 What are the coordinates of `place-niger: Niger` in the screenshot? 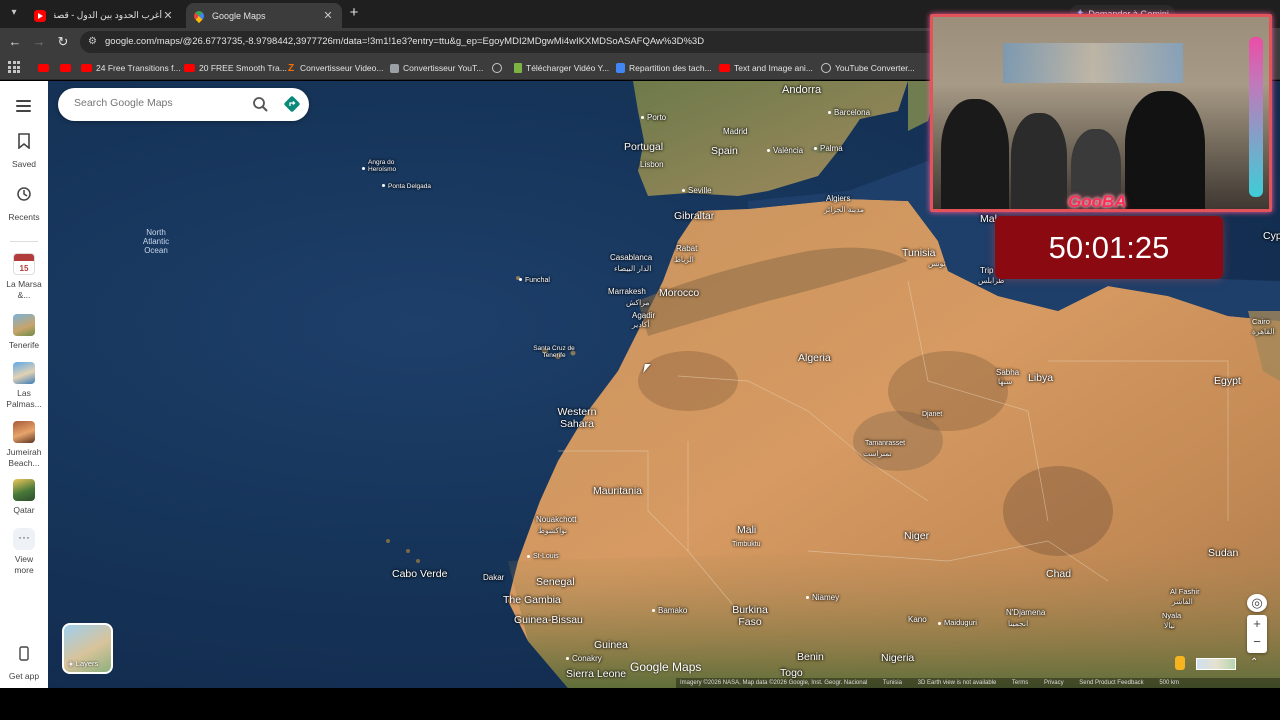 It's located at (916, 536).